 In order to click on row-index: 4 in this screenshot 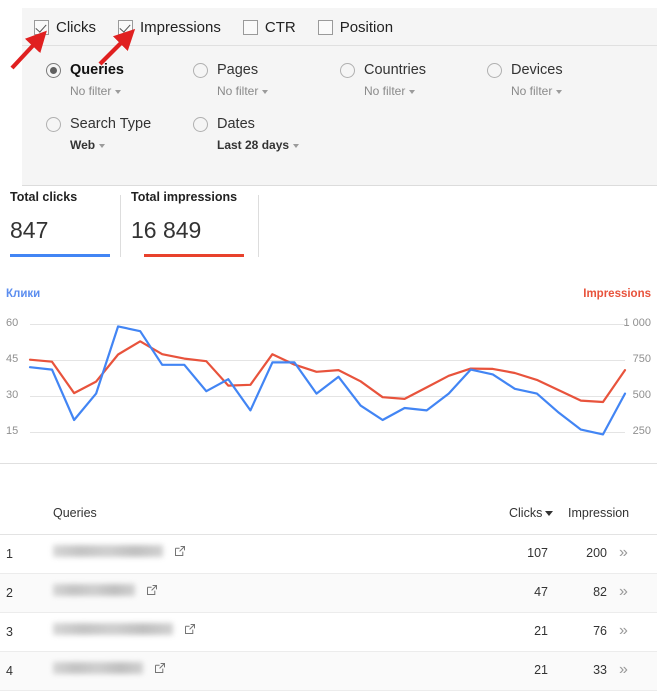, I will do `click(9, 671)`.